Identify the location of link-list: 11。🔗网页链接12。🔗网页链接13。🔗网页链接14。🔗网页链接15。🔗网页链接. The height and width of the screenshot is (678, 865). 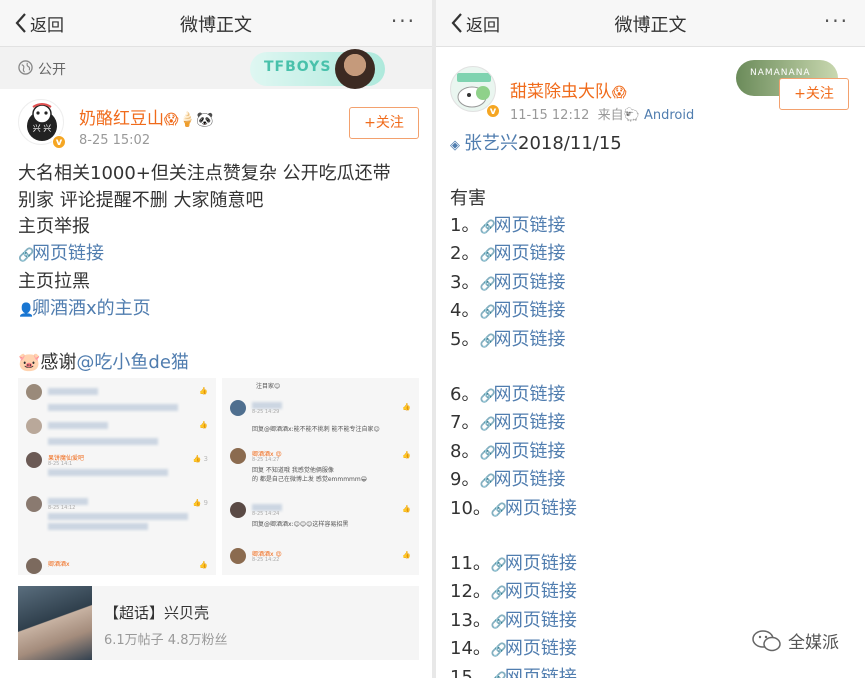
(650, 614).